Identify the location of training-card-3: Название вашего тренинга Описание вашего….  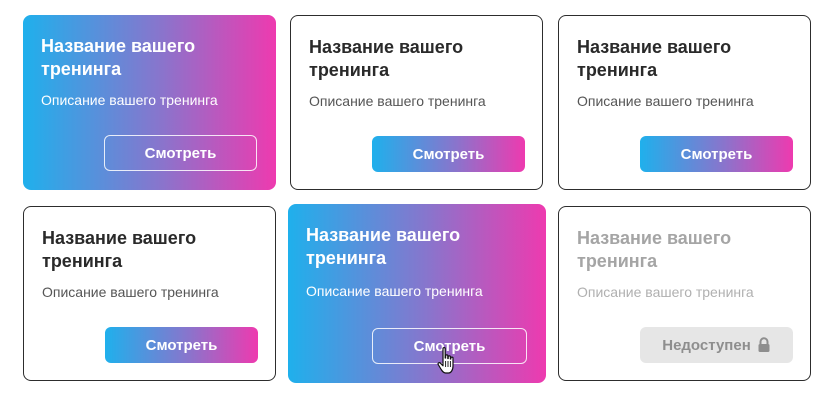
(684, 102).